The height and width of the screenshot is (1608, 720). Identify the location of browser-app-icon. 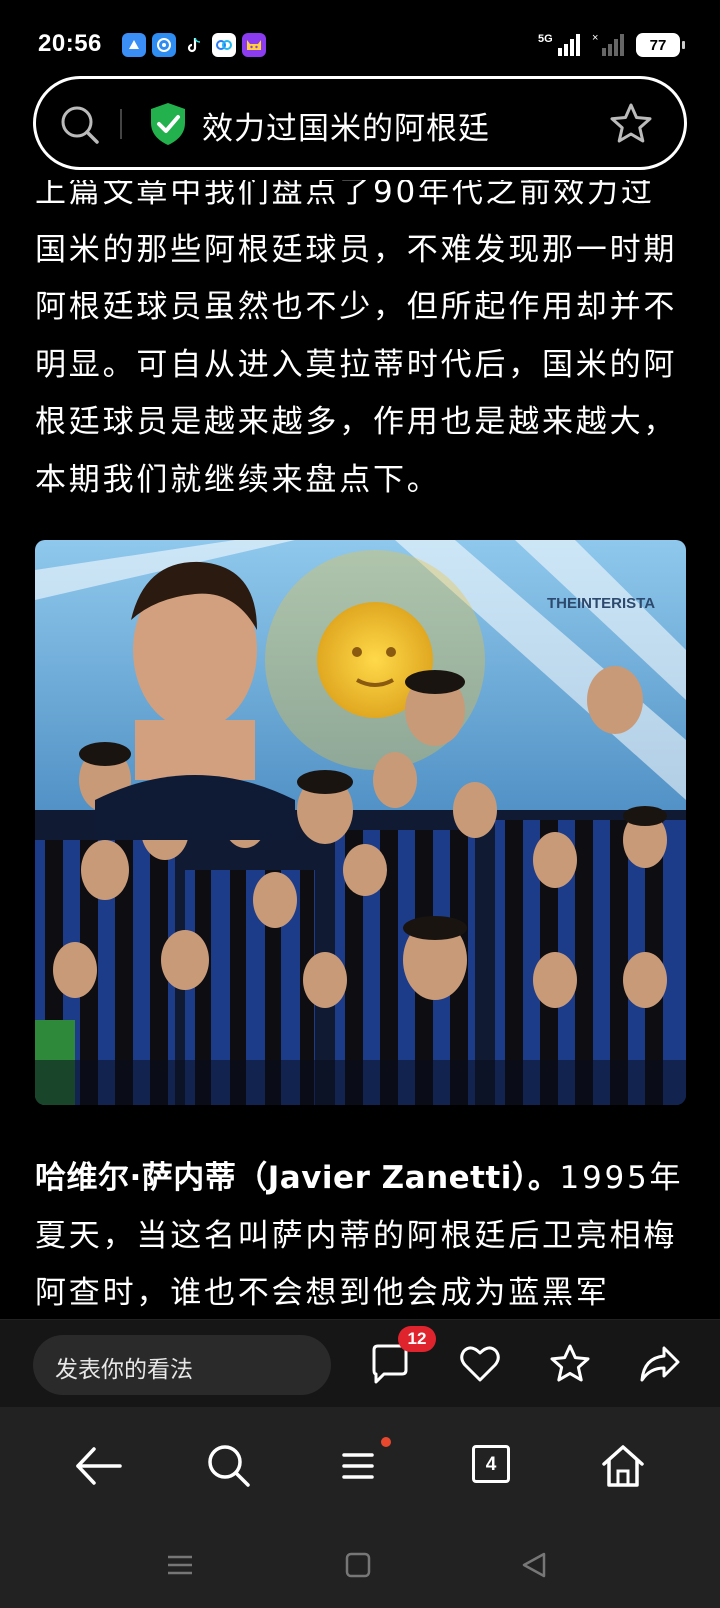
(134, 45).